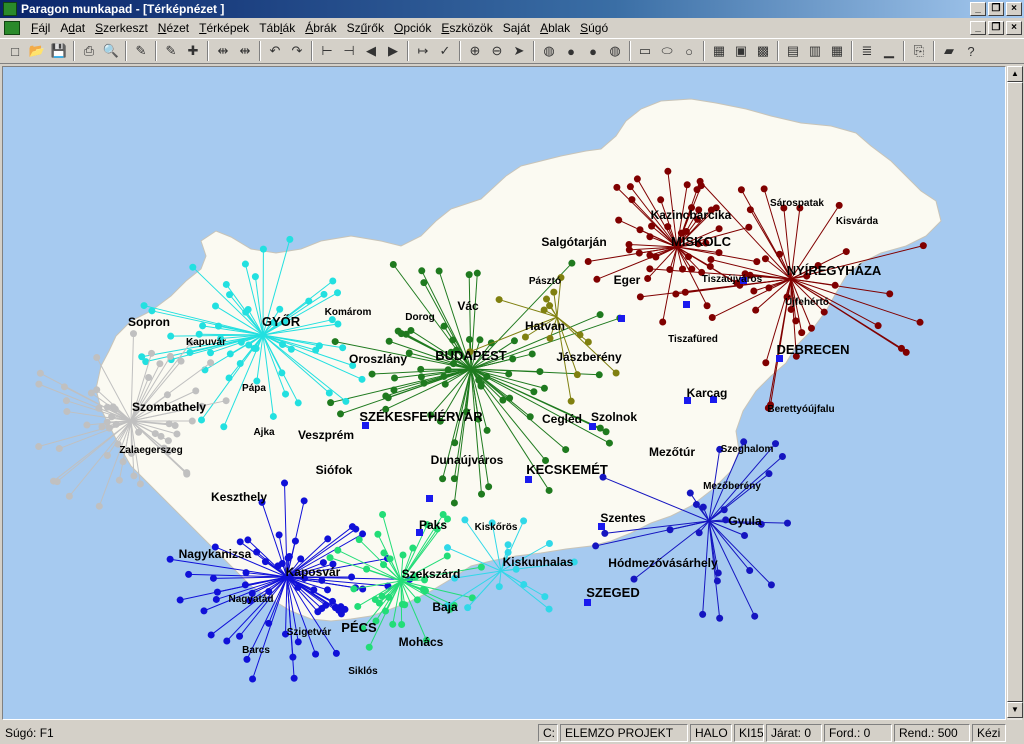 The height and width of the screenshot is (744, 1024). Describe the element at coordinates (996, 9) in the screenshot. I see `restore-button: ❐` at that location.